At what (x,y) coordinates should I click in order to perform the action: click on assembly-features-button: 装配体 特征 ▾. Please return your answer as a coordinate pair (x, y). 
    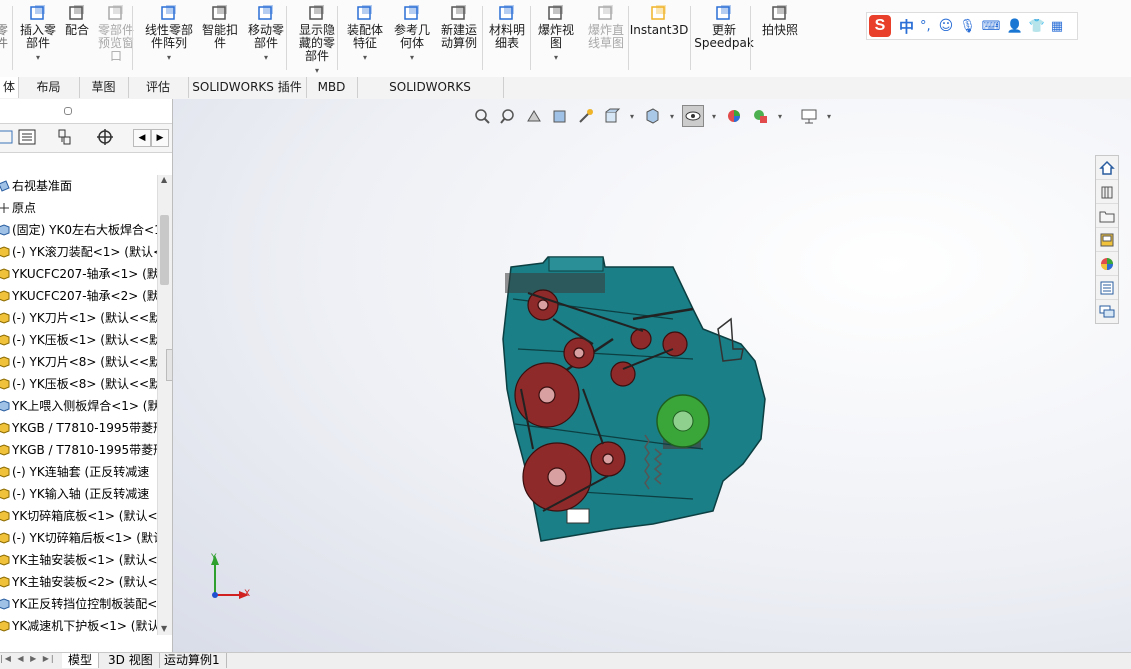
    Looking at the image, I should click on (365, 34).